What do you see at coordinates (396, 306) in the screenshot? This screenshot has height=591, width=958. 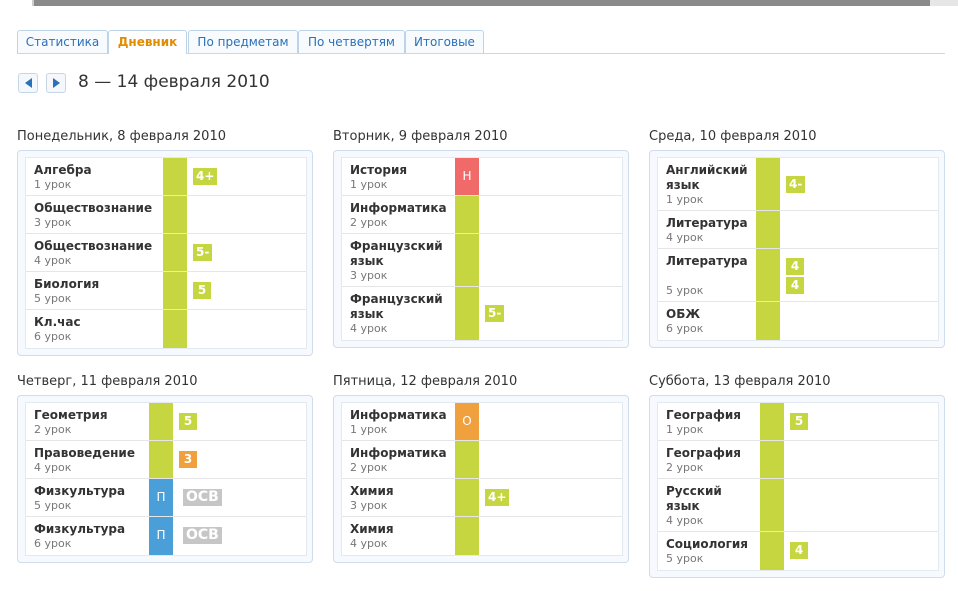 I see `subject-name: Французский язык` at bounding box center [396, 306].